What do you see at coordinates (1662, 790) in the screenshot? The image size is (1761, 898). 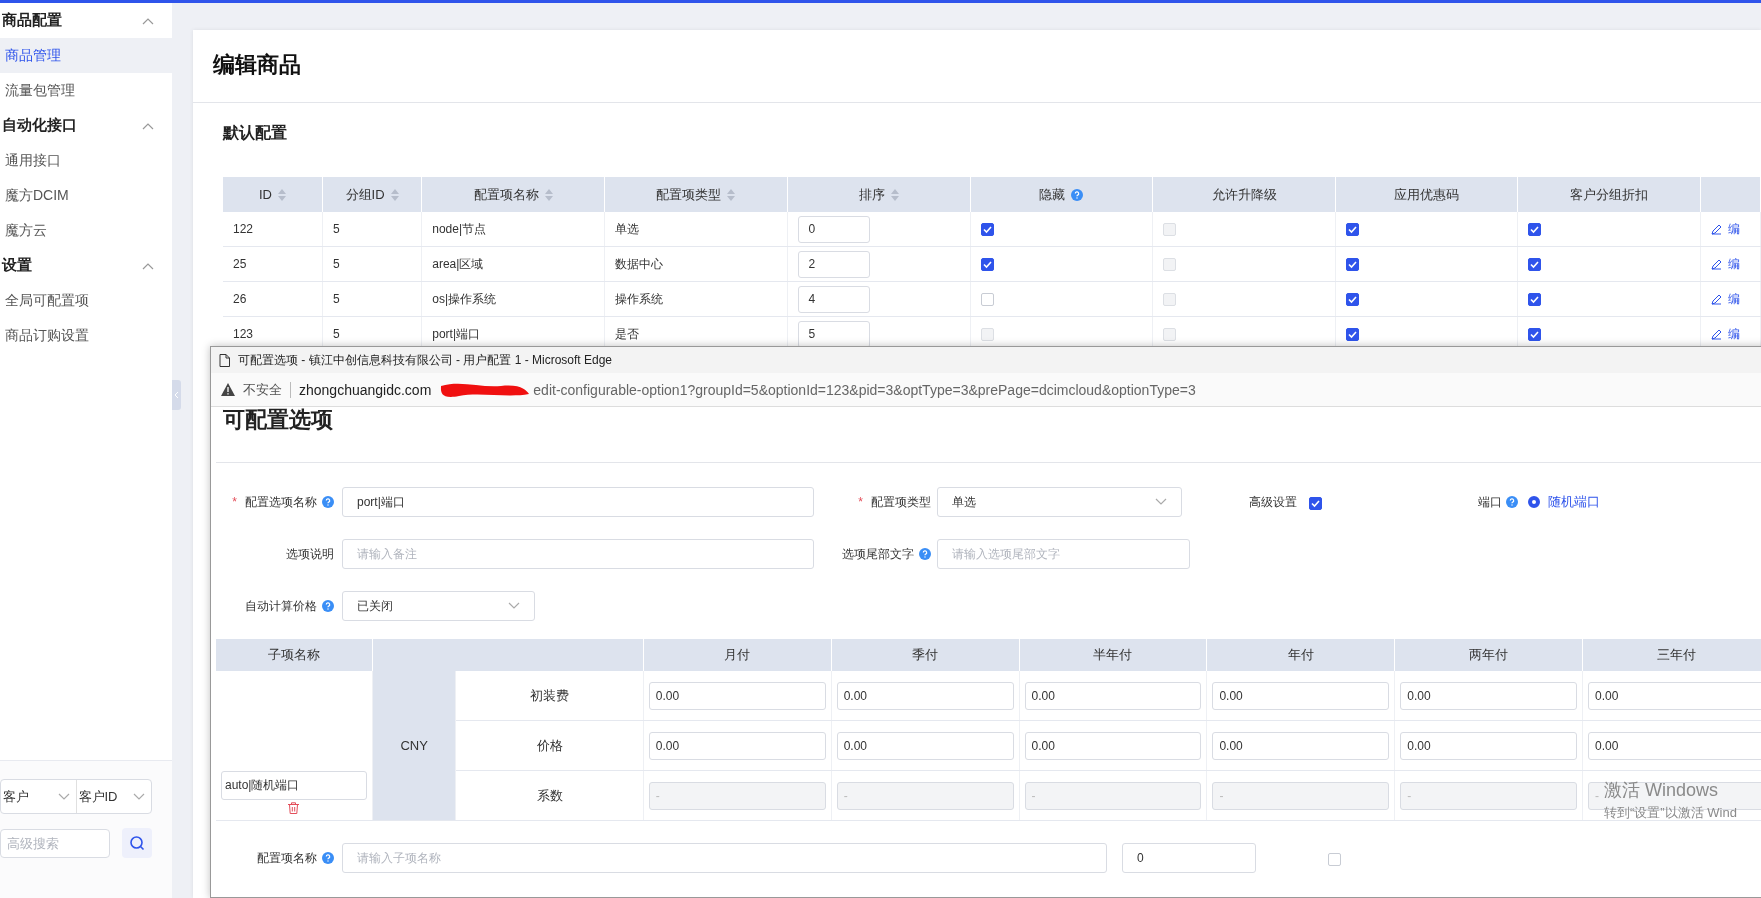 I see `activation-title: 激活 Windows` at bounding box center [1662, 790].